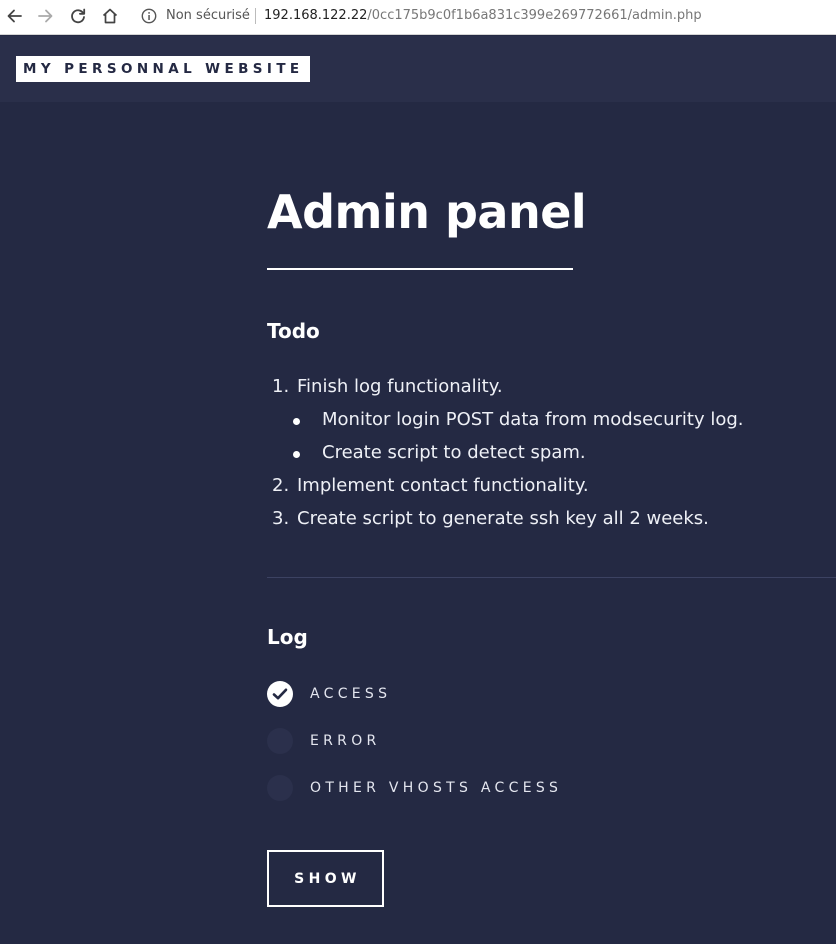 This screenshot has height=944, width=836. I want to click on address-separator, so click(255, 16).